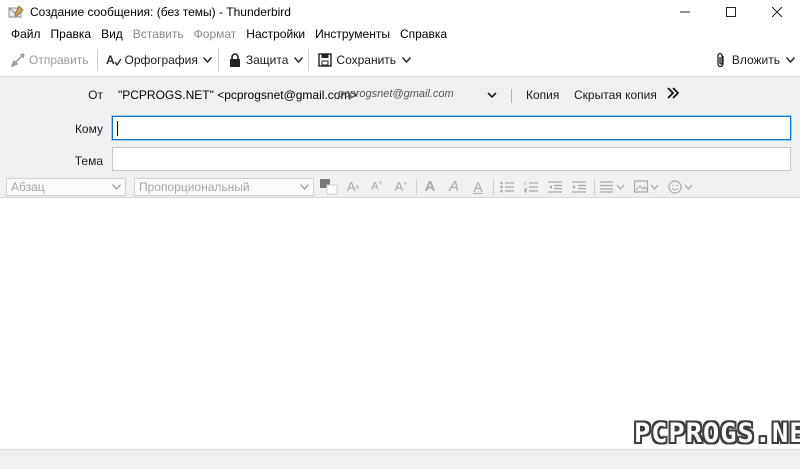  I want to click on paragraph-format-select: Абзац, so click(66, 186).